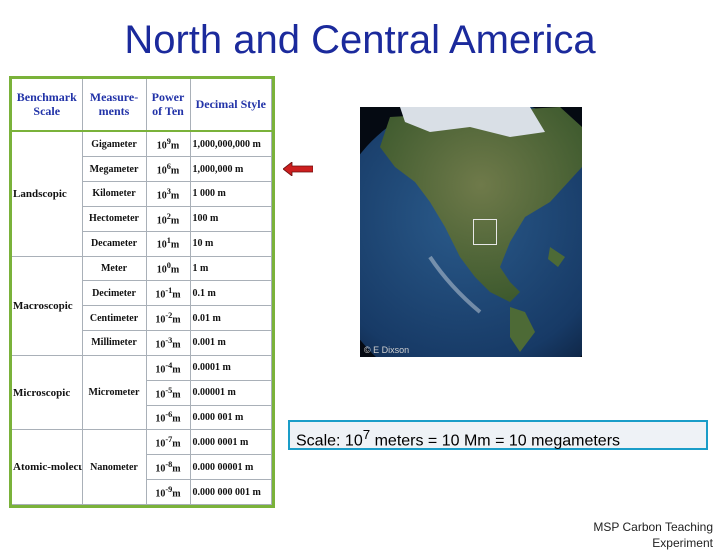  What do you see at coordinates (114, 318) in the screenshot?
I see `unit-cell: Centimeter` at bounding box center [114, 318].